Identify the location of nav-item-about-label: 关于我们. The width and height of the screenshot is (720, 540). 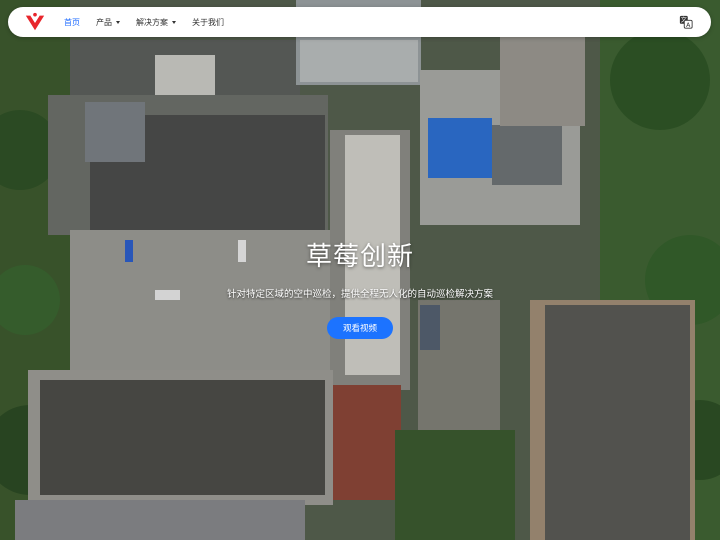
(208, 22).